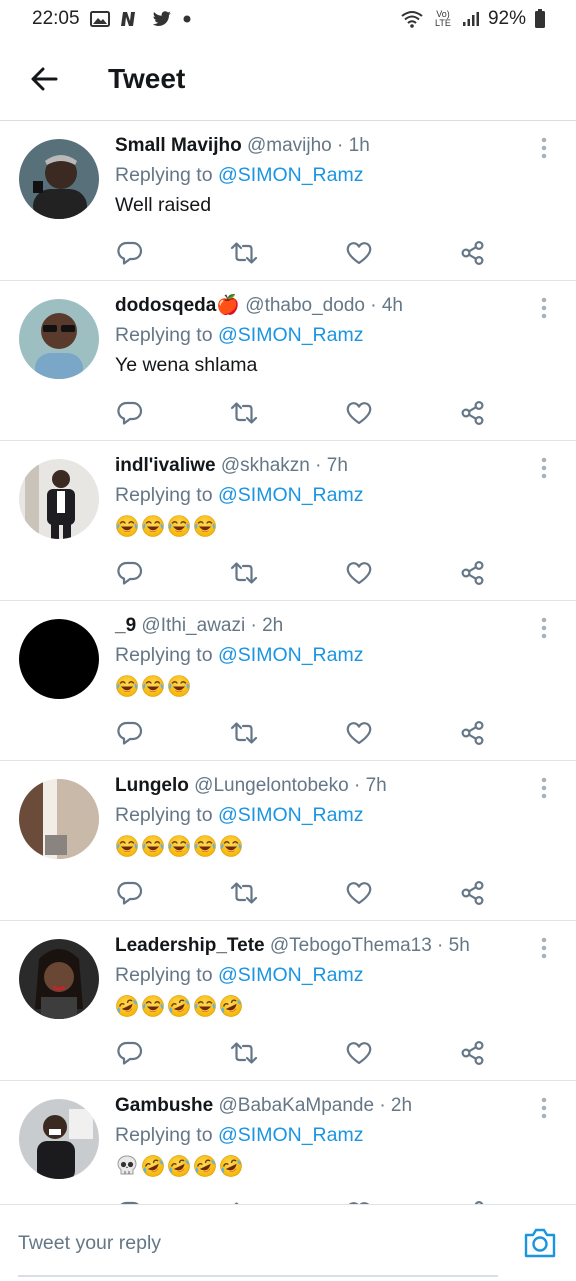 The height and width of the screenshot is (1281, 576). What do you see at coordinates (412, 19) in the screenshot?
I see `wifi-icon` at bounding box center [412, 19].